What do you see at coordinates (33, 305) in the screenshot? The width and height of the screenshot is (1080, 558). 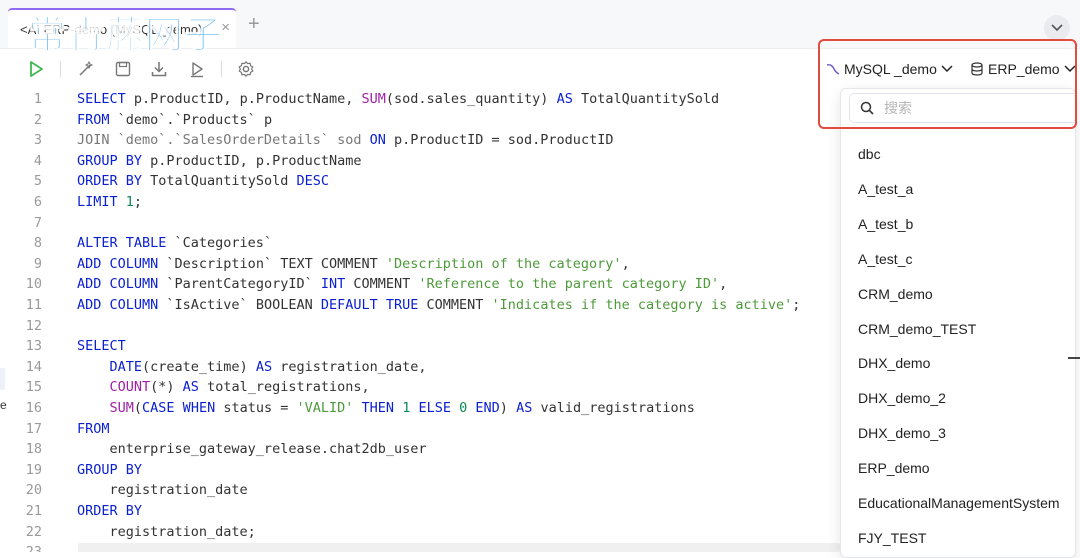 I see `line-number: 11` at bounding box center [33, 305].